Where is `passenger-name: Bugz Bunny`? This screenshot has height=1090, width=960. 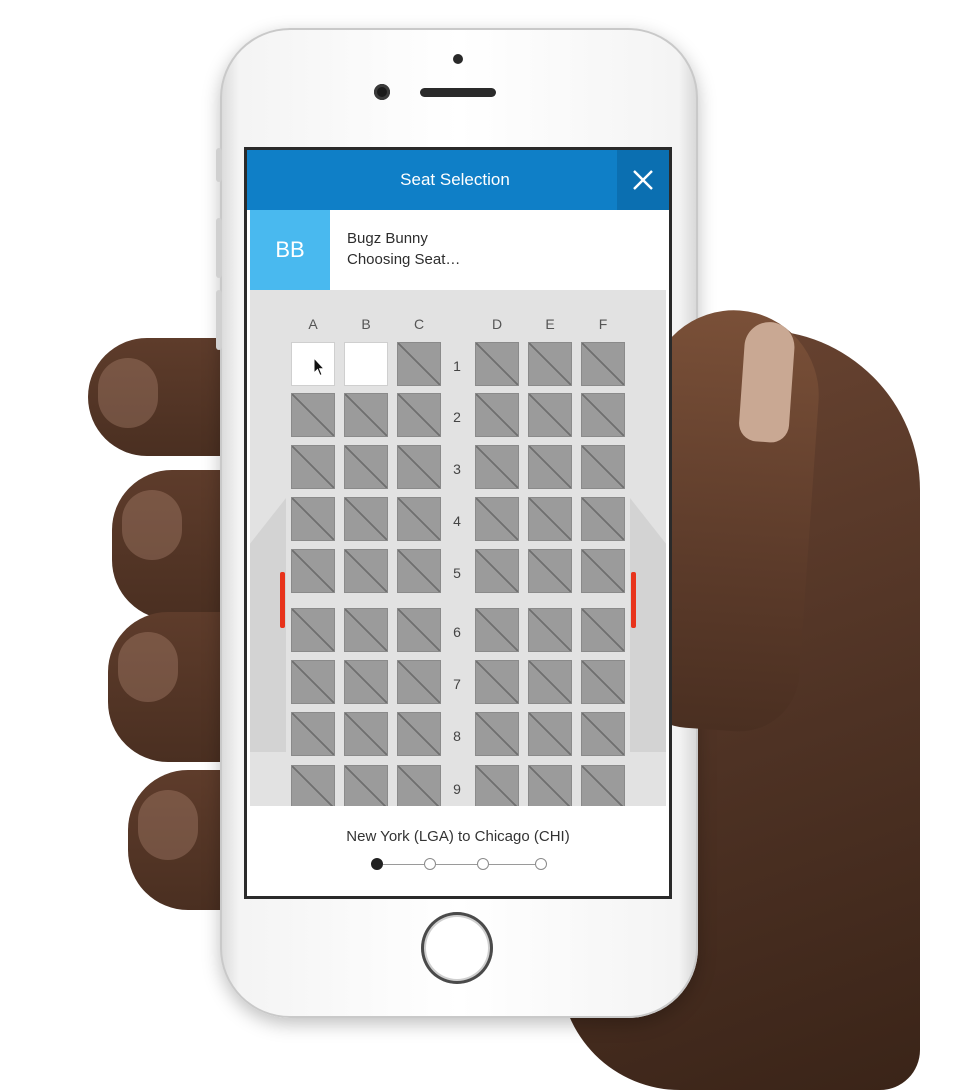 passenger-name: Bugz Bunny is located at coordinates (387, 238).